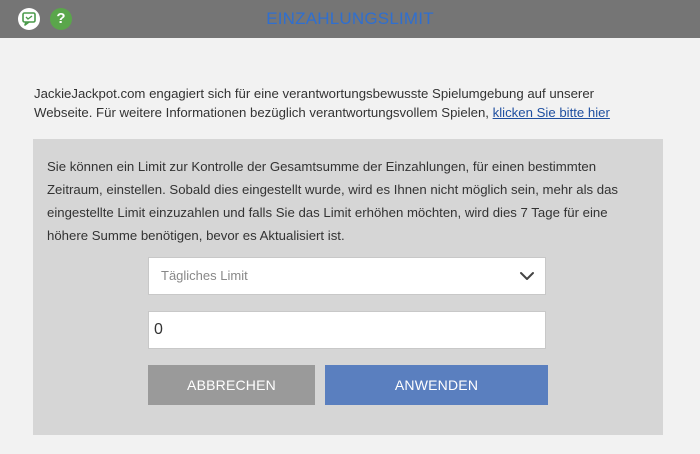  What do you see at coordinates (436, 385) in the screenshot?
I see `apply-button: ANWENDEN` at bounding box center [436, 385].